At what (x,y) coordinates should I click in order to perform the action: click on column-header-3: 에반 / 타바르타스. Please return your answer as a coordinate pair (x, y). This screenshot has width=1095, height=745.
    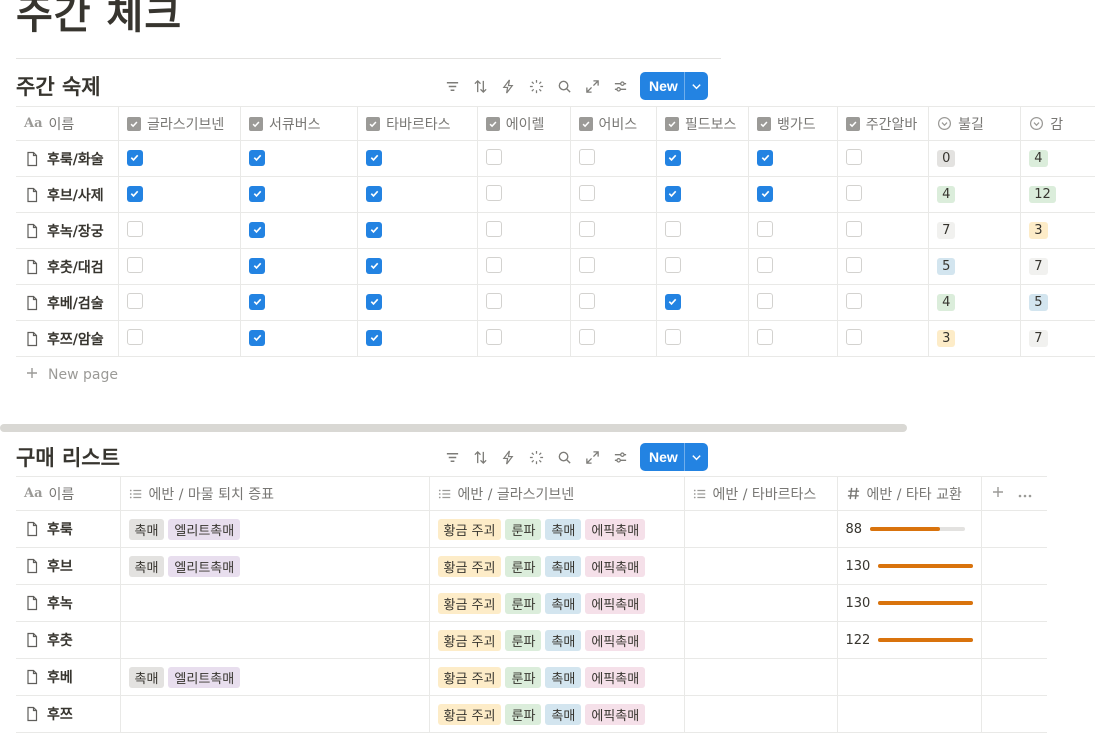
    Looking at the image, I should click on (761, 493).